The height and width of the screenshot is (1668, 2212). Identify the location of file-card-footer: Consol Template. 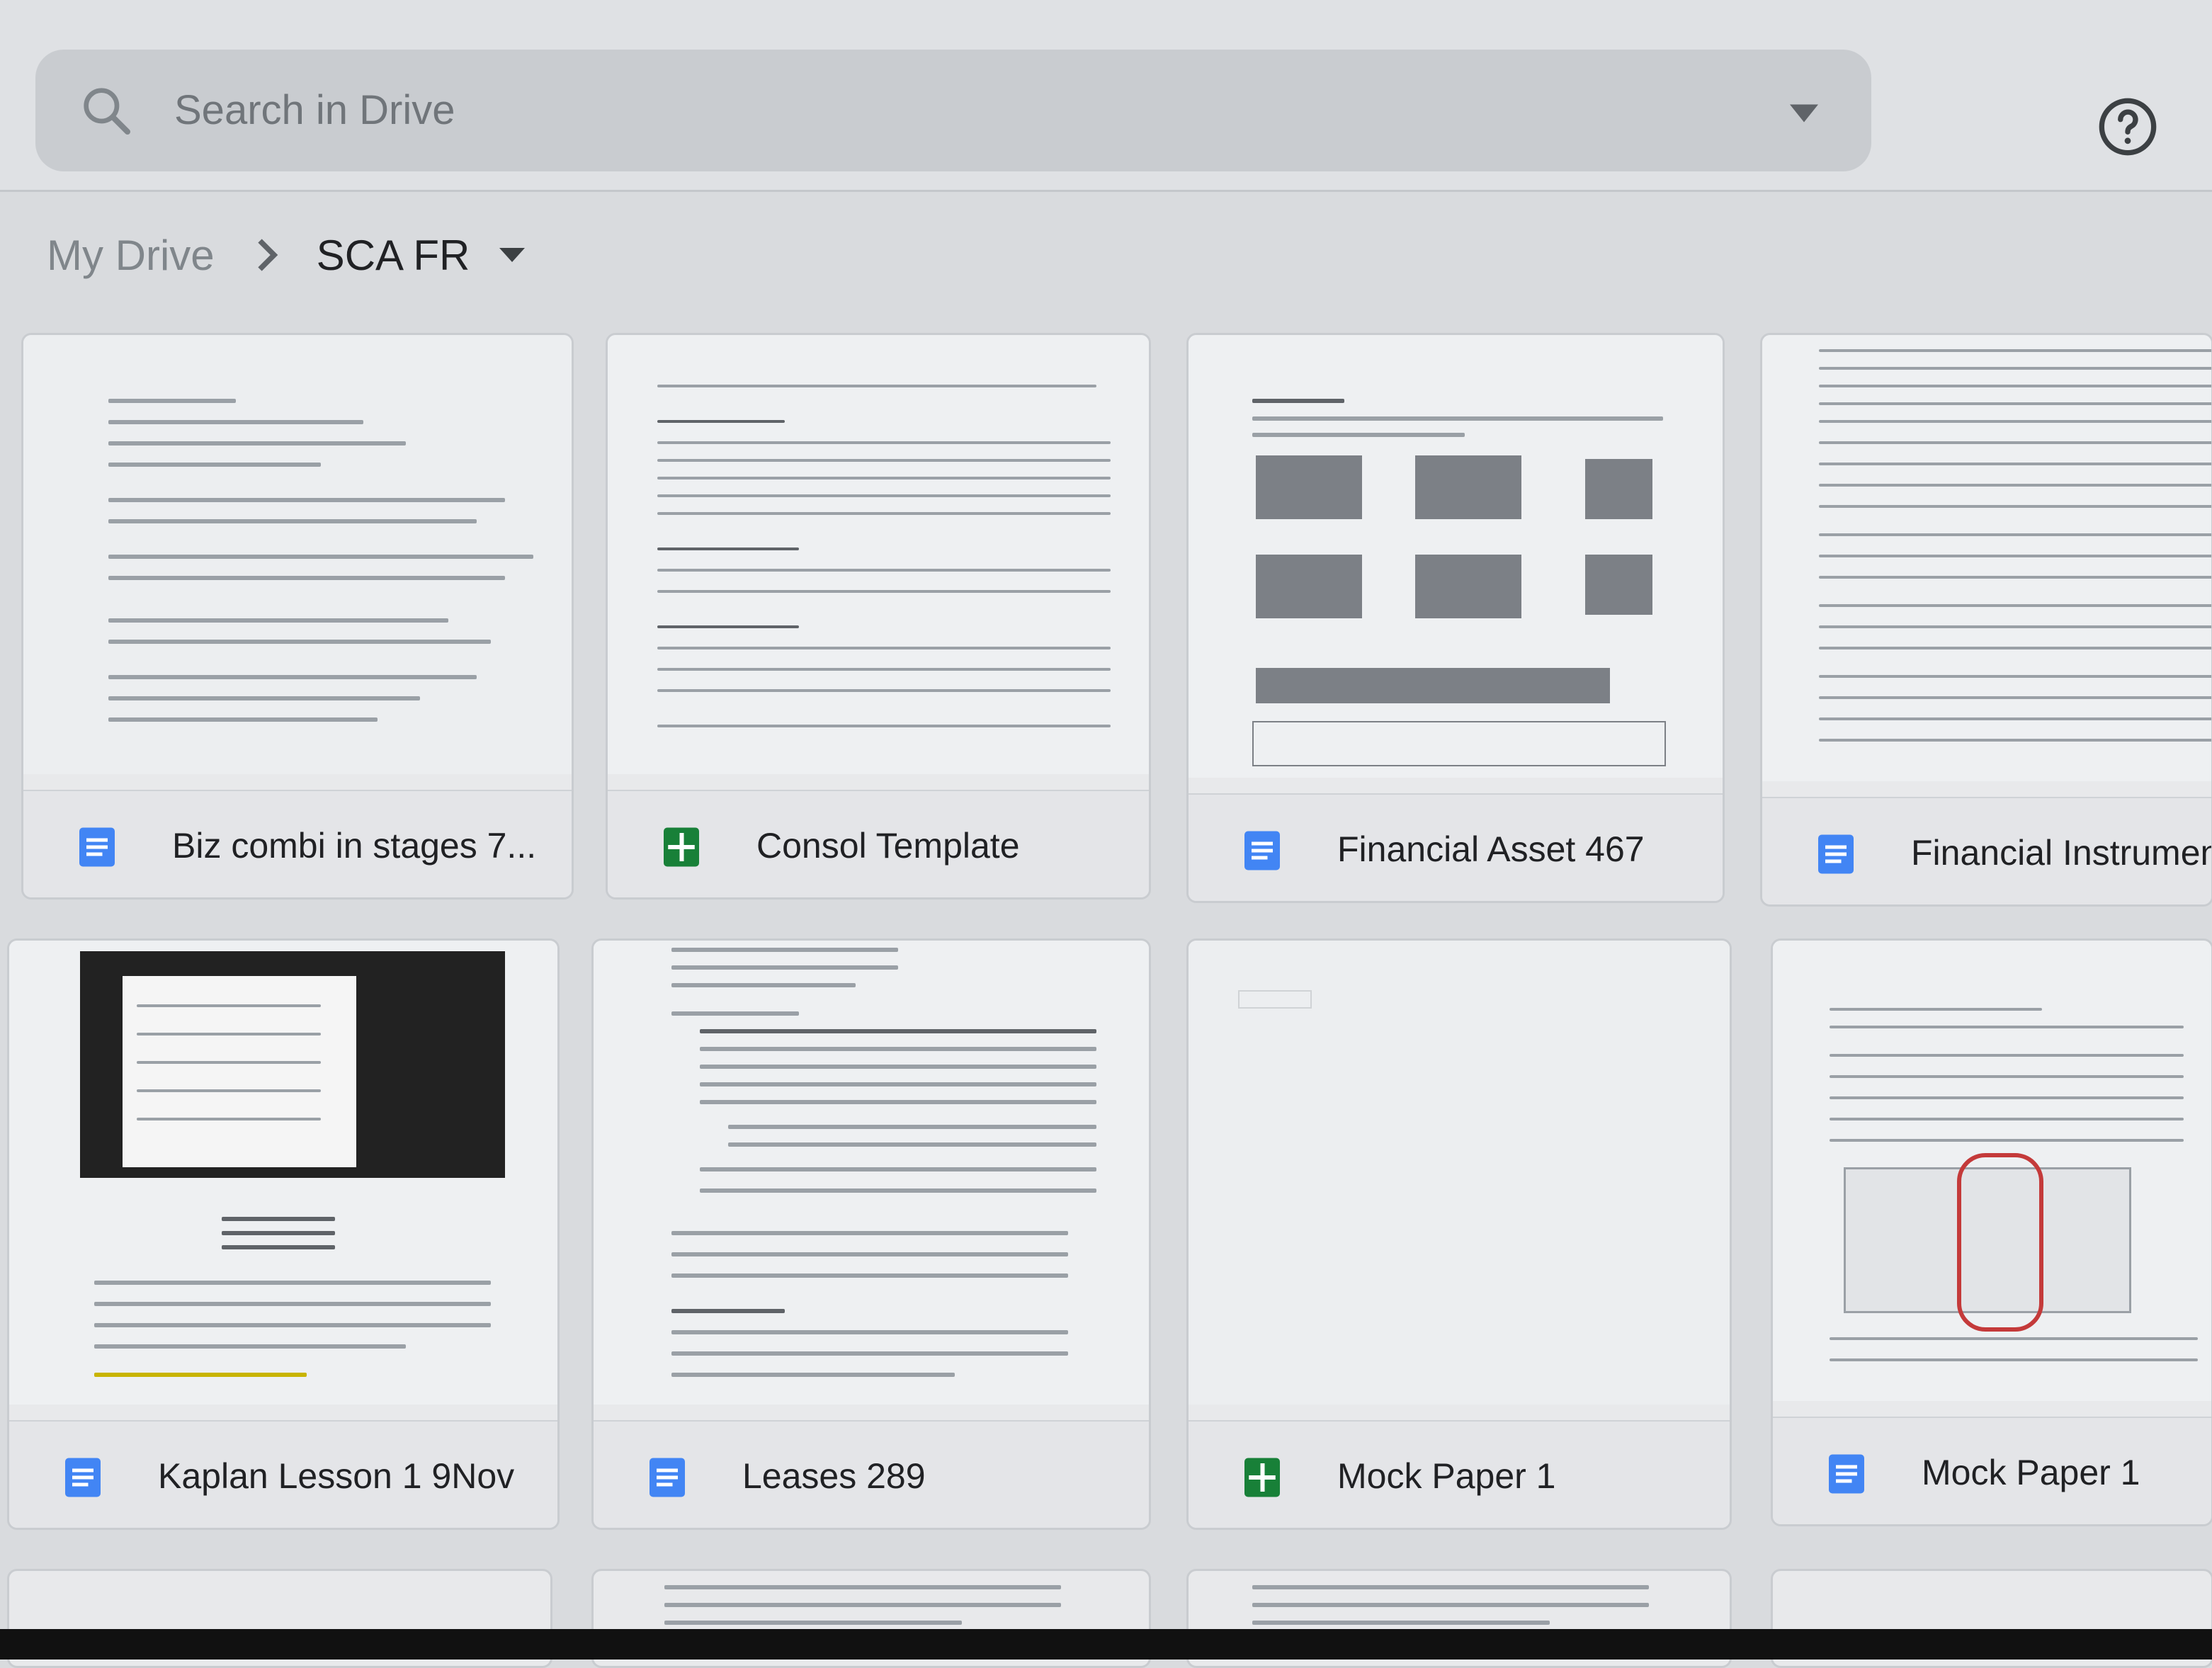
(879, 843).